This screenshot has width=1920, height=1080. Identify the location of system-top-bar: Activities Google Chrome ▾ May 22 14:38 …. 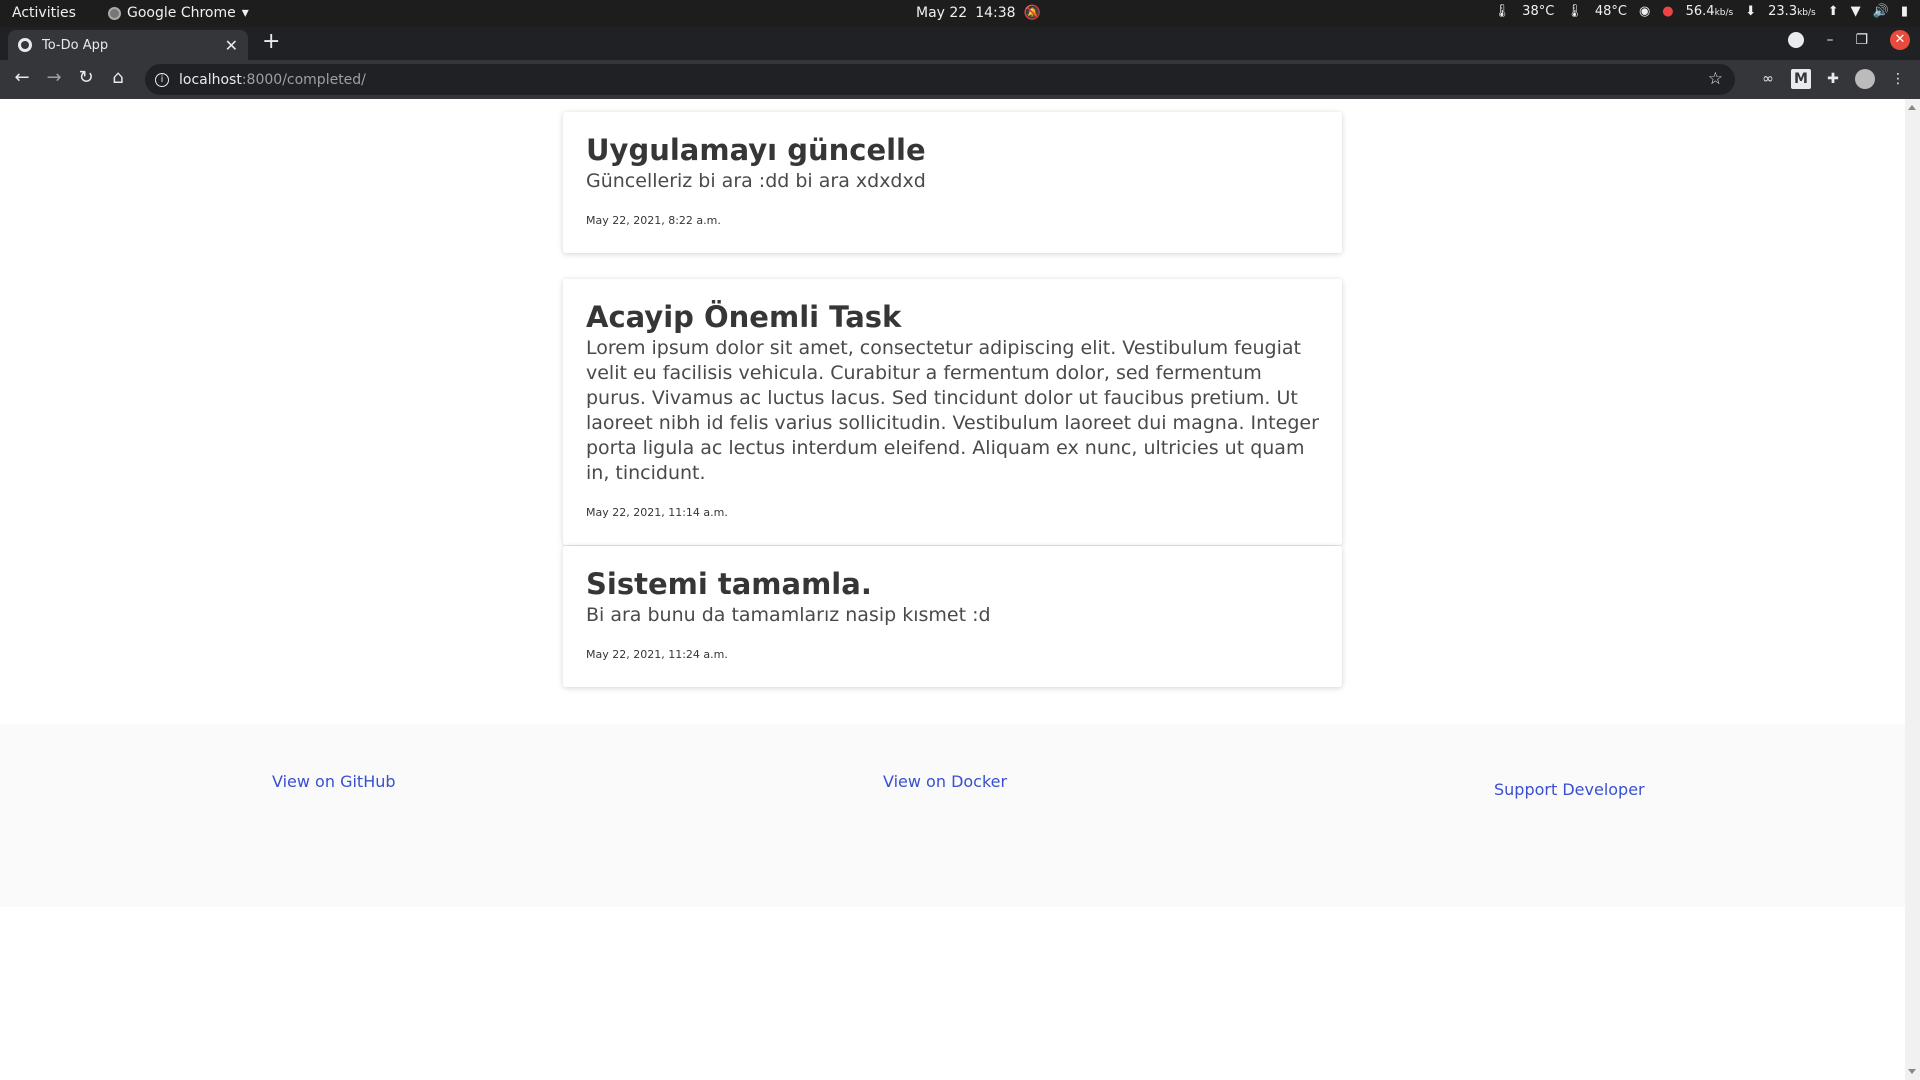
(960, 13).